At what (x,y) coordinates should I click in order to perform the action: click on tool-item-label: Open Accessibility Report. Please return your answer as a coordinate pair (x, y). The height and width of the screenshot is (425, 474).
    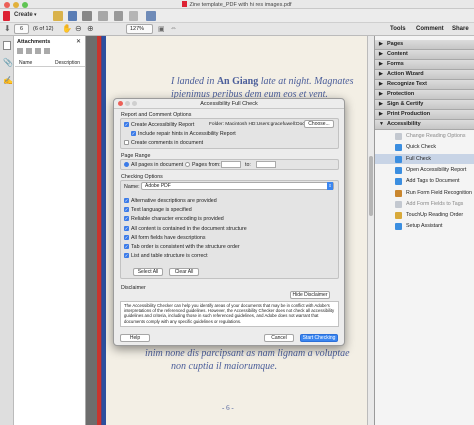
    Looking at the image, I should click on (436, 169).